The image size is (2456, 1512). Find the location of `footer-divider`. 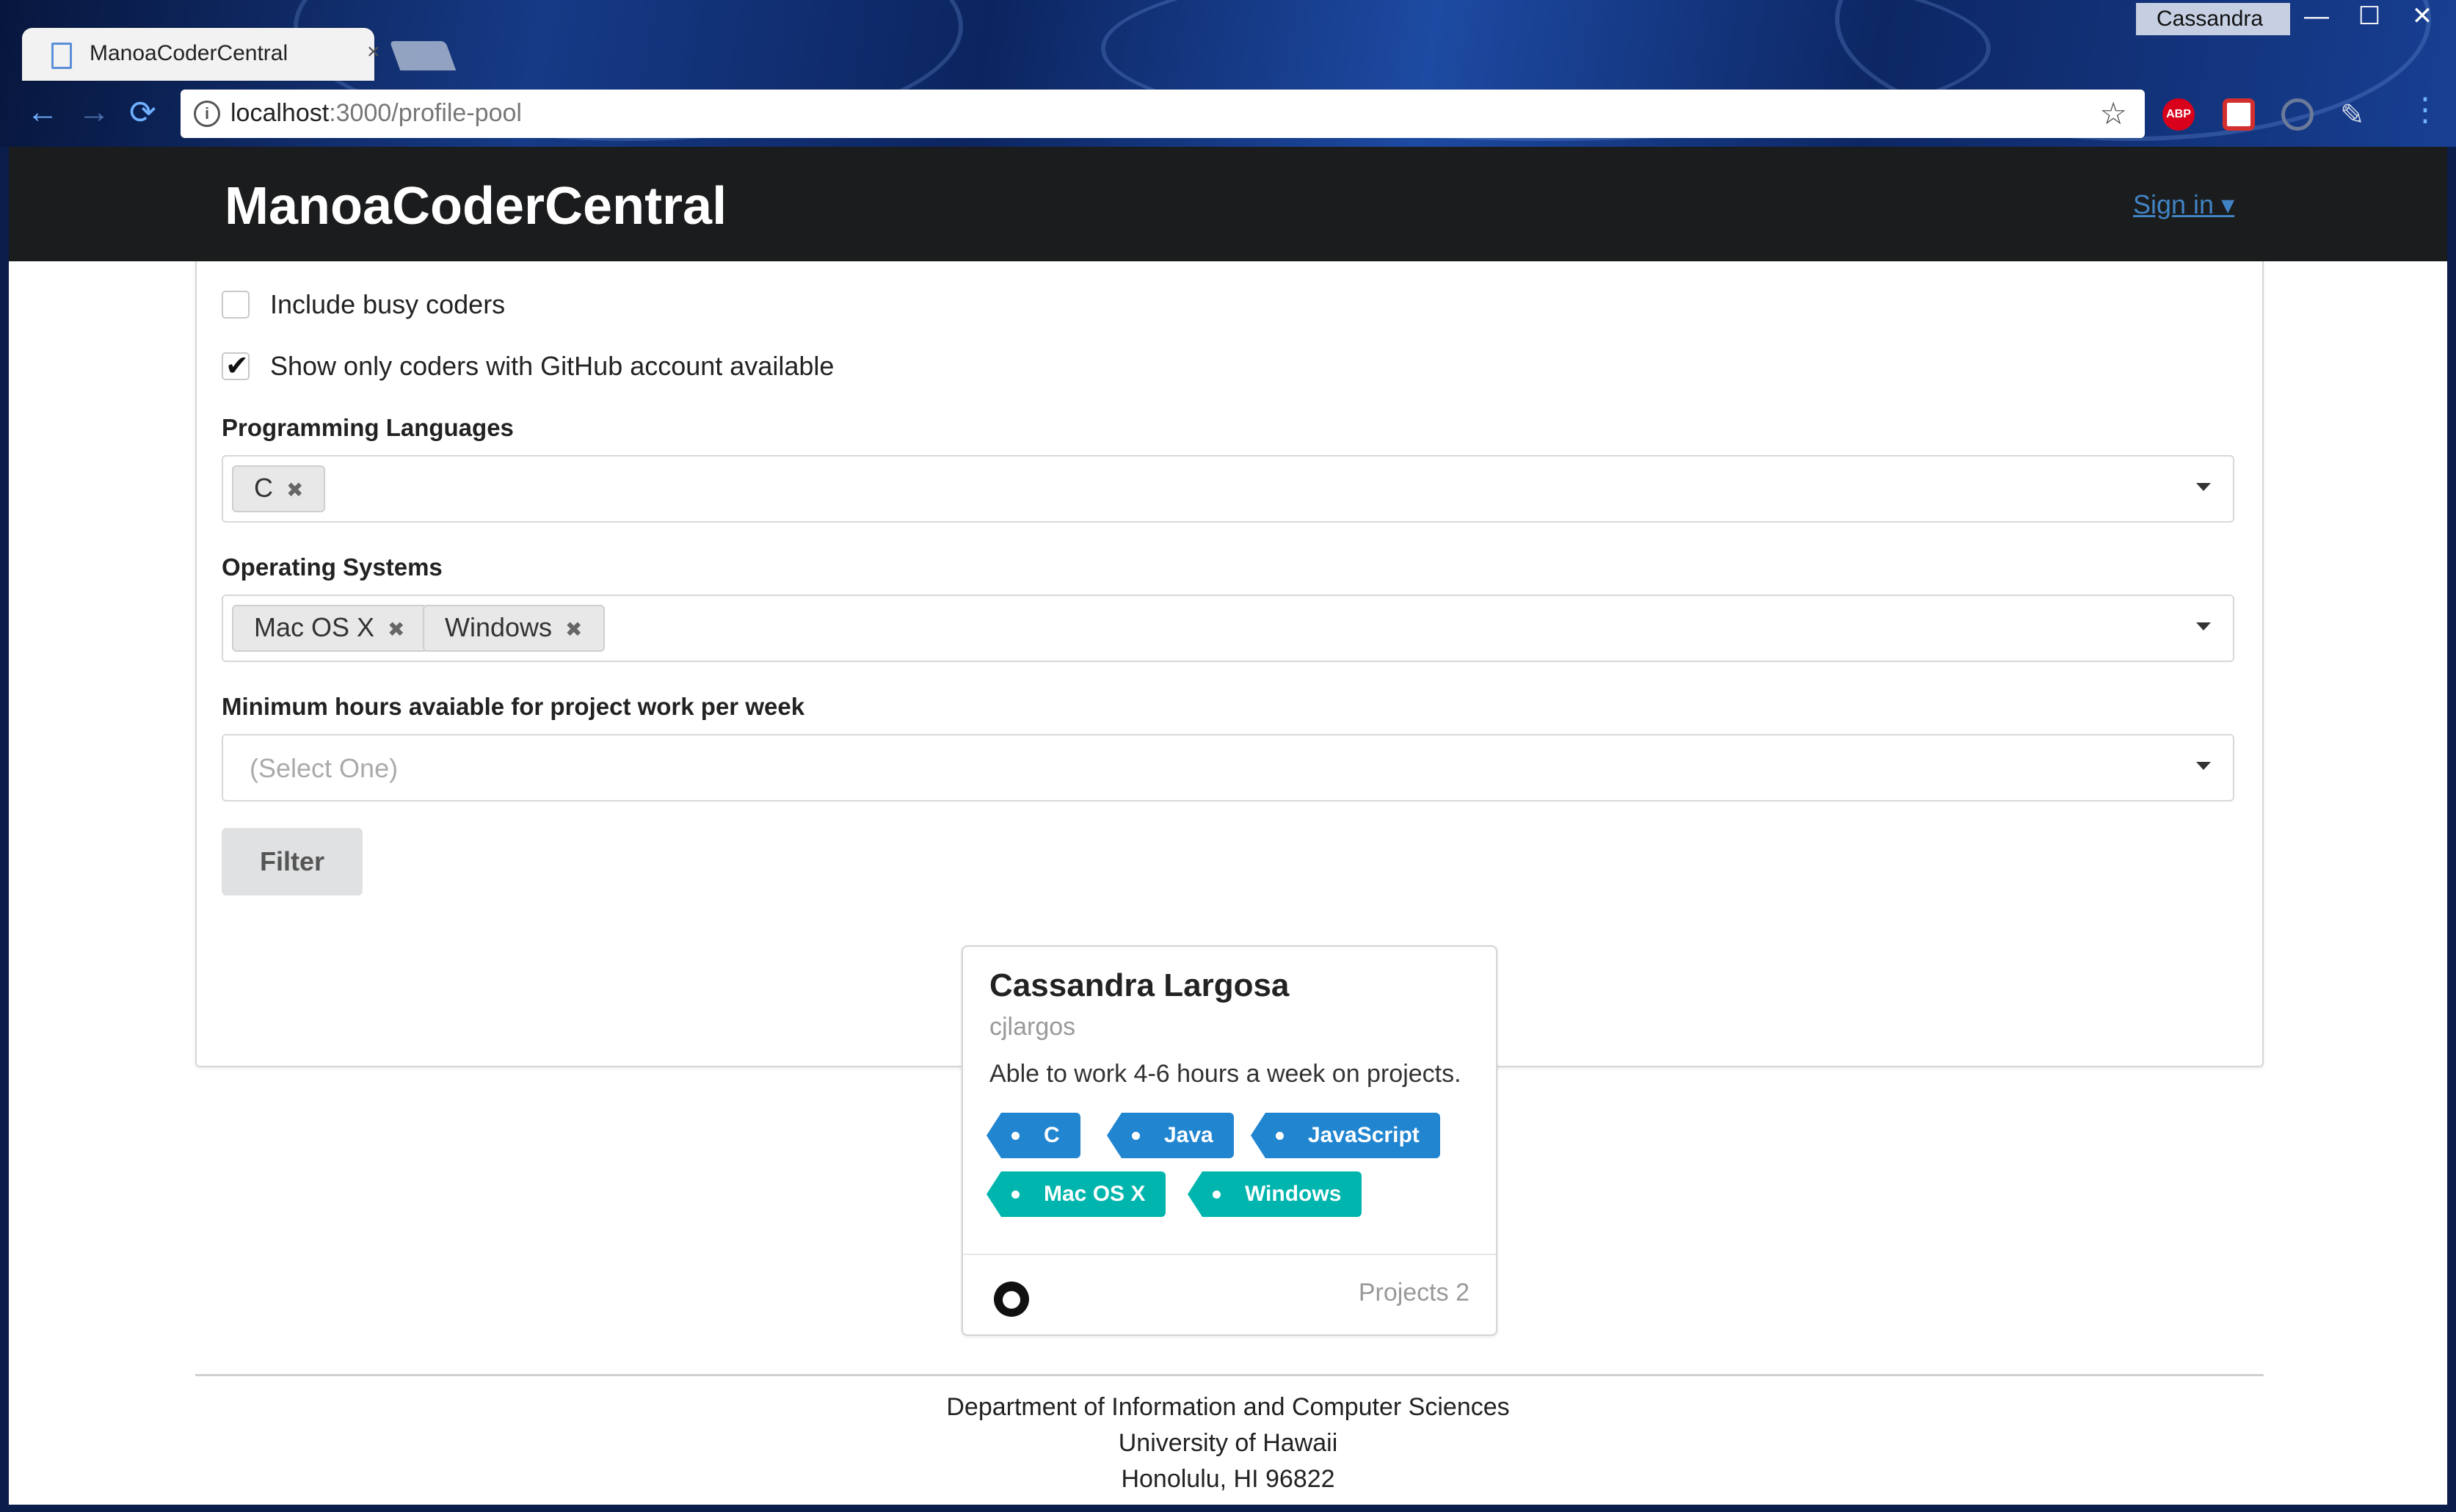

footer-divider is located at coordinates (1230, 1375).